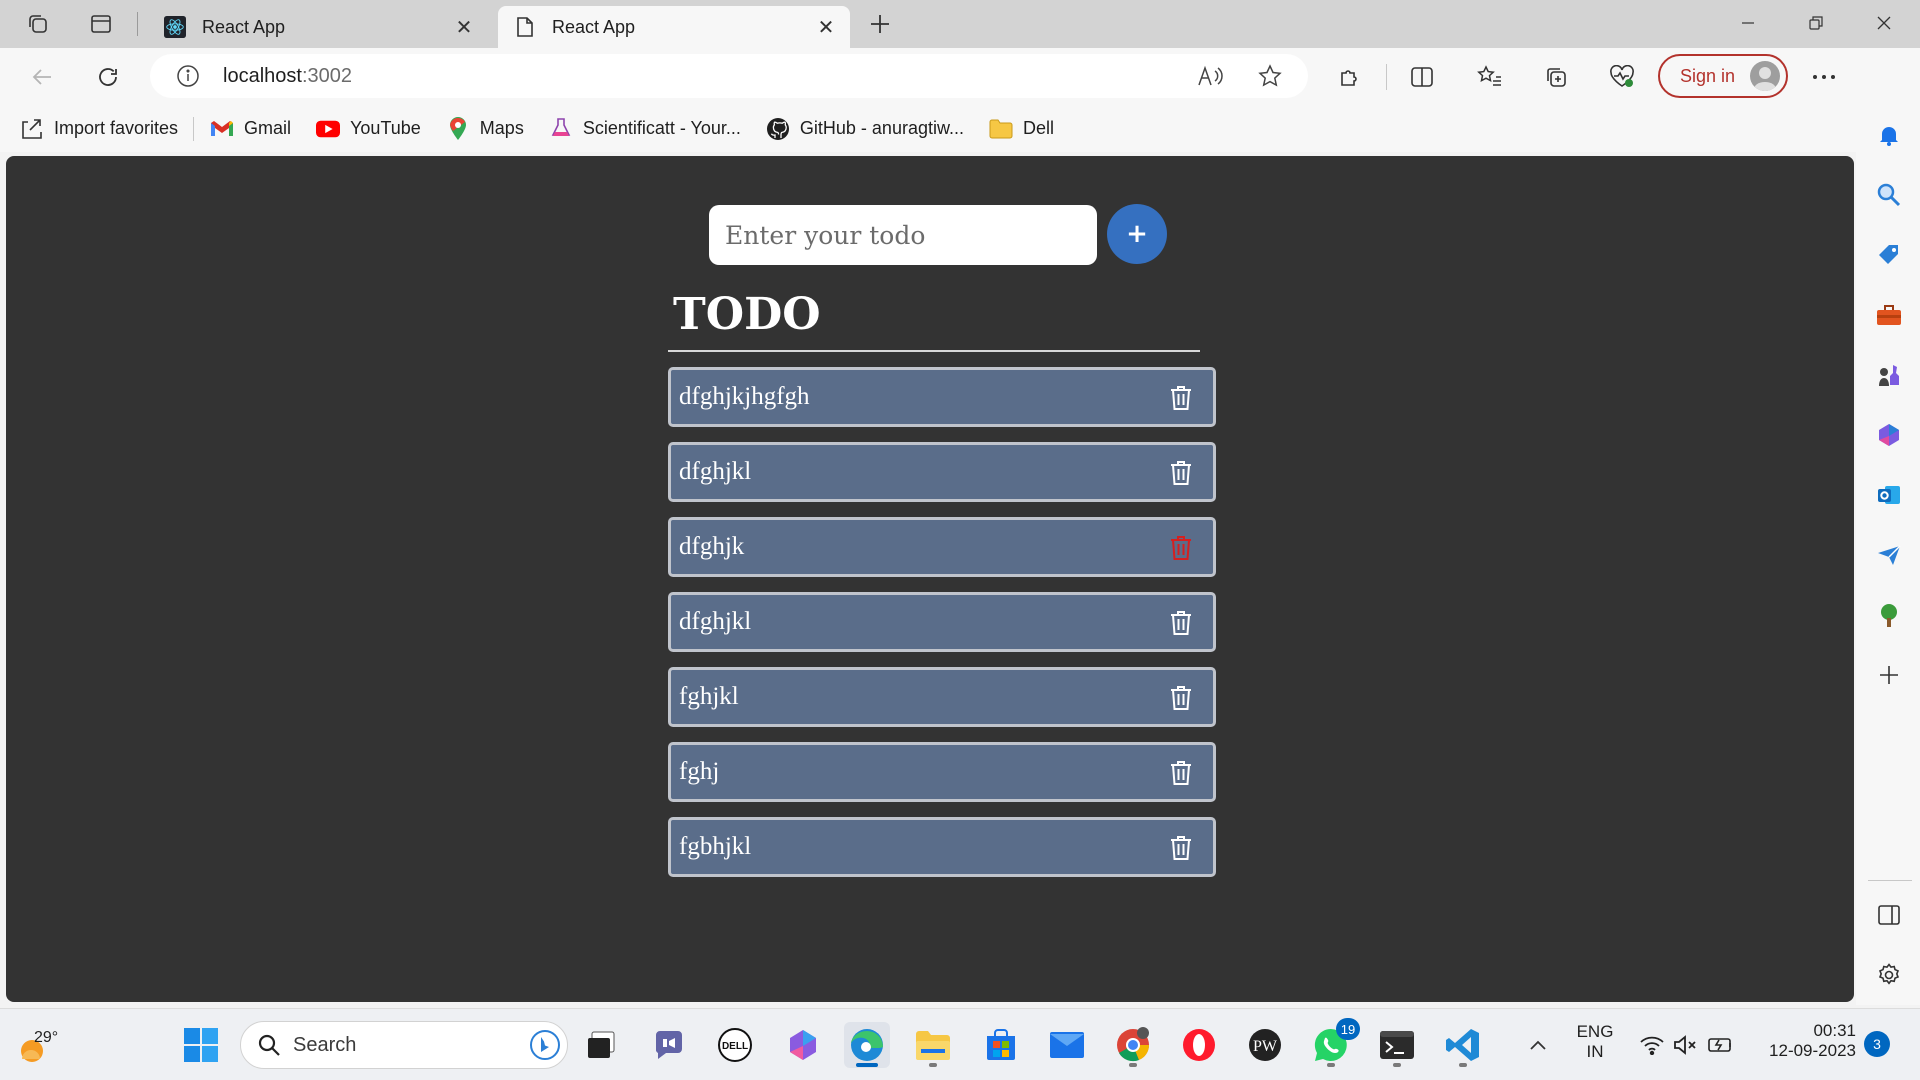 The height and width of the screenshot is (1080, 1920). I want to click on taskbar-teams-chat, so click(669, 1045).